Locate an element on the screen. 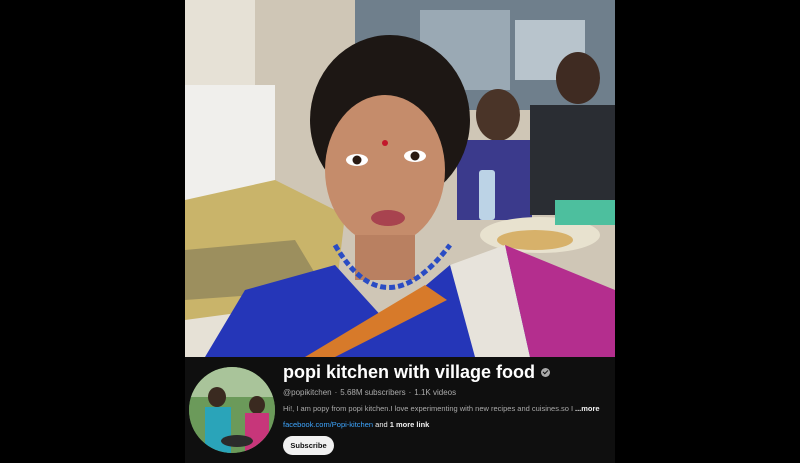 The height and width of the screenshot is (463, 800). links-separator: and is located at coordinates (381, 424).